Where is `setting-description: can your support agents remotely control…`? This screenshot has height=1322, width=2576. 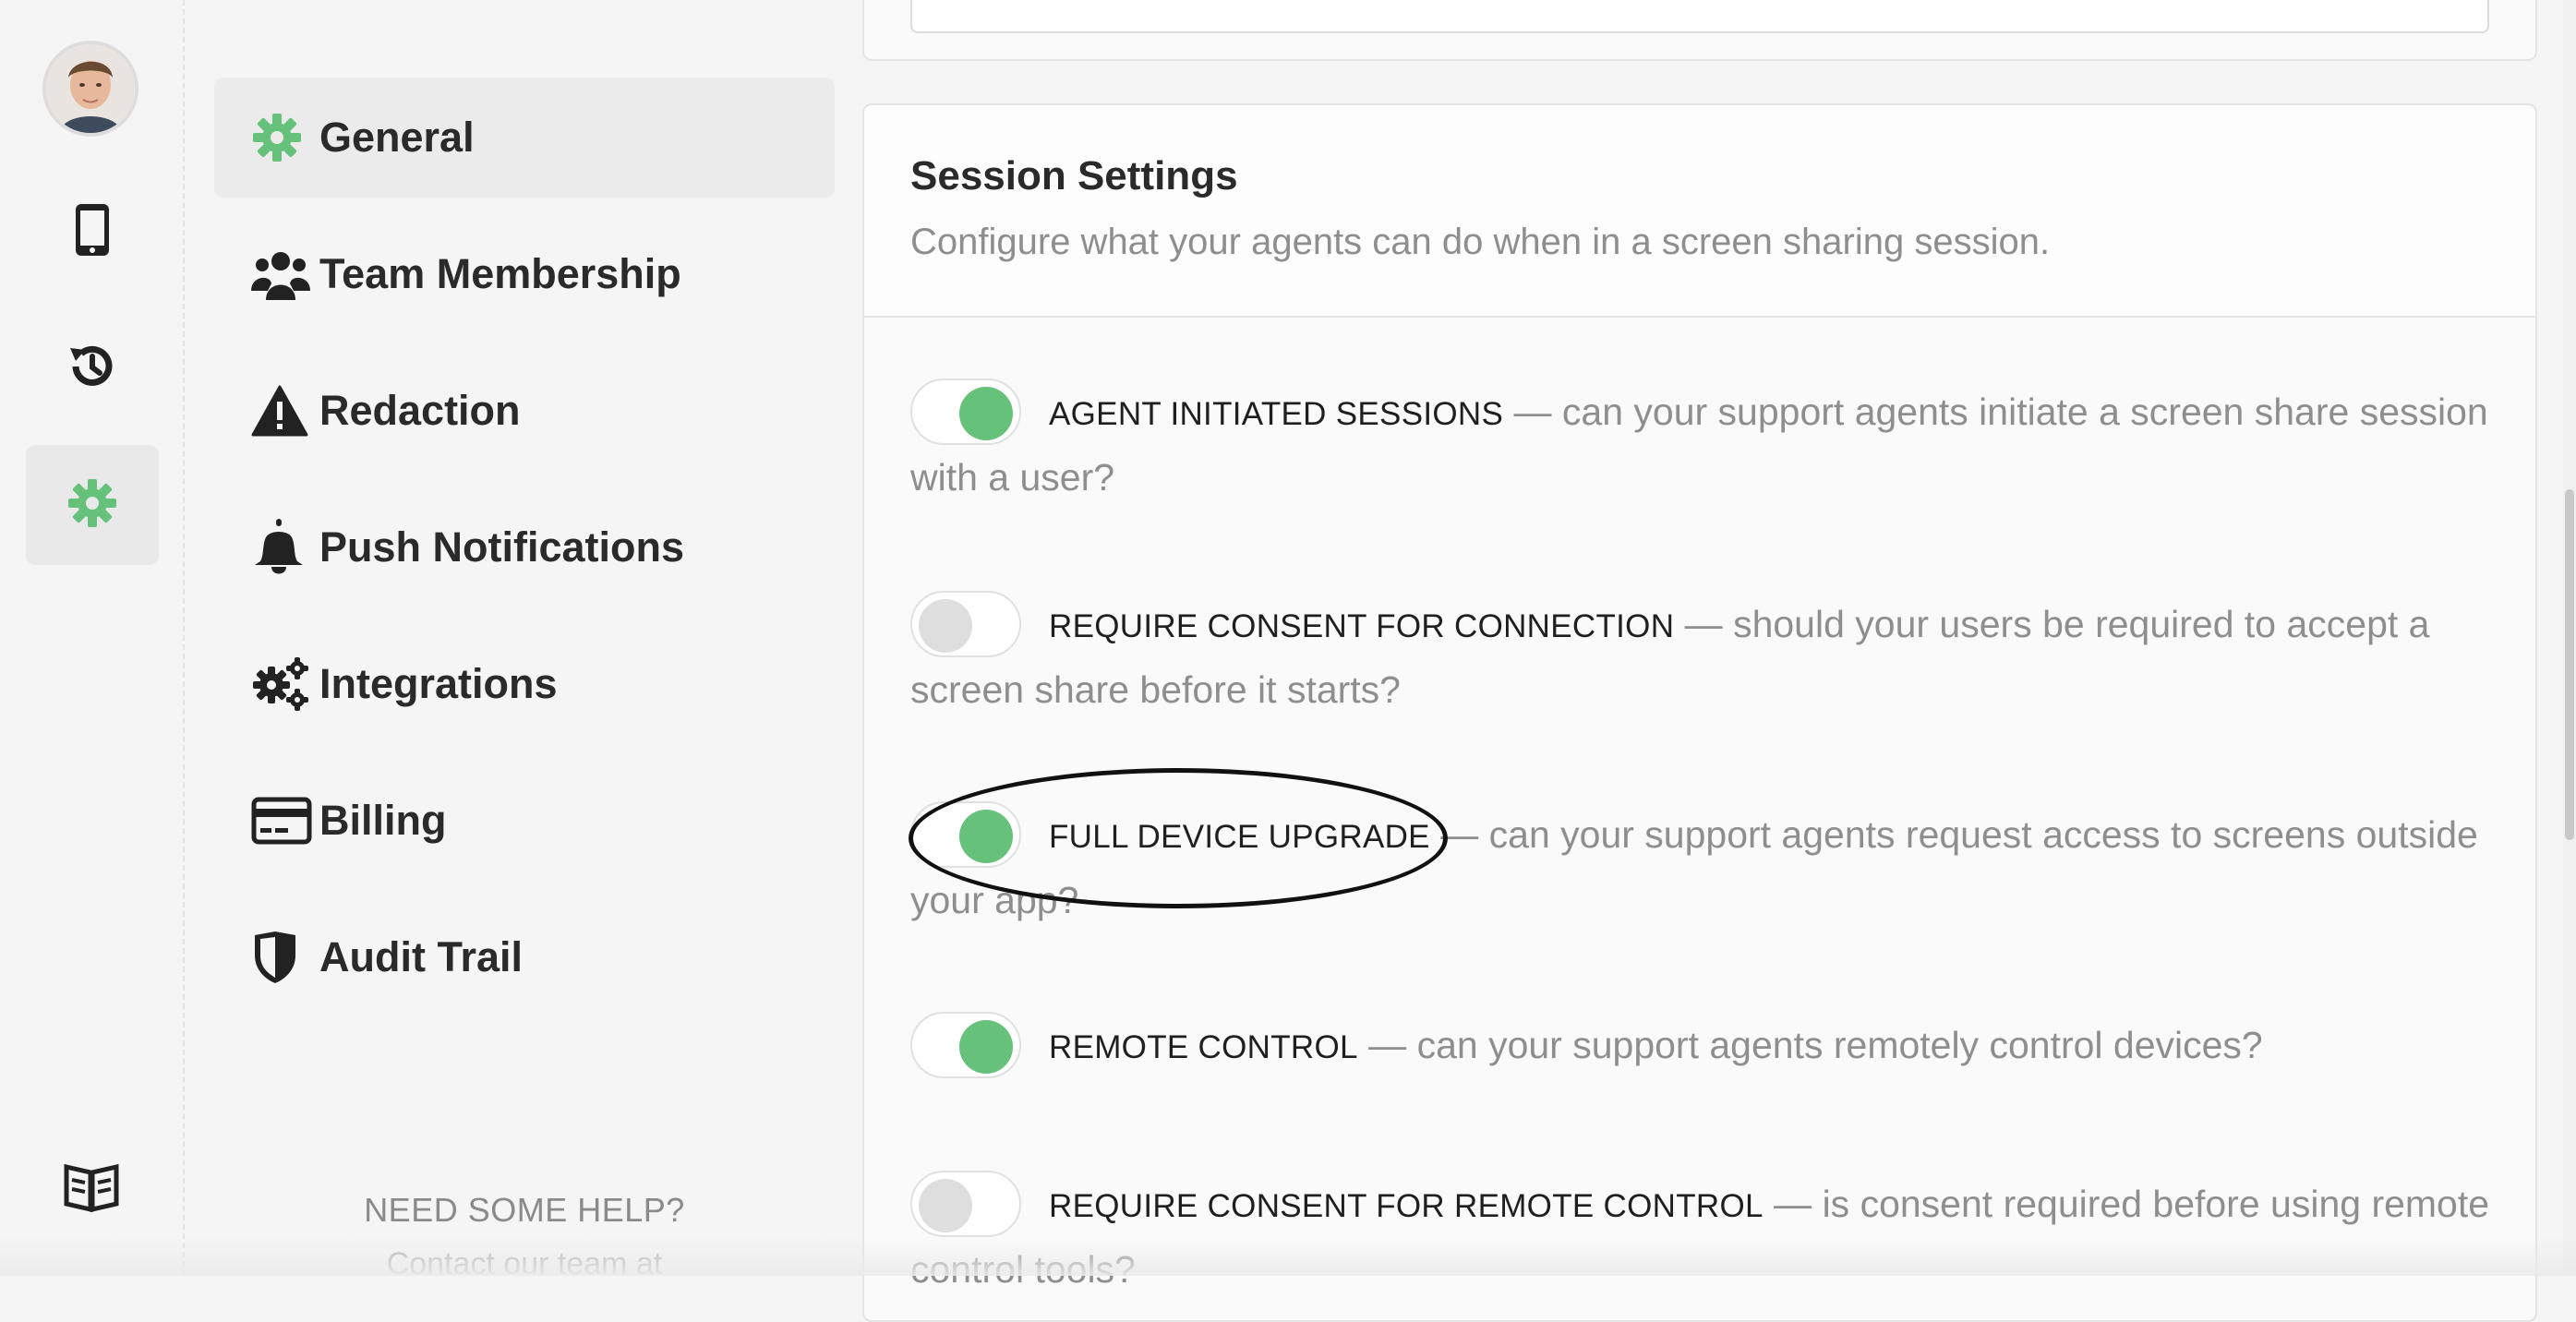
setting-description: can your support agents remotely control… is located at coordinates (1839, 1045).